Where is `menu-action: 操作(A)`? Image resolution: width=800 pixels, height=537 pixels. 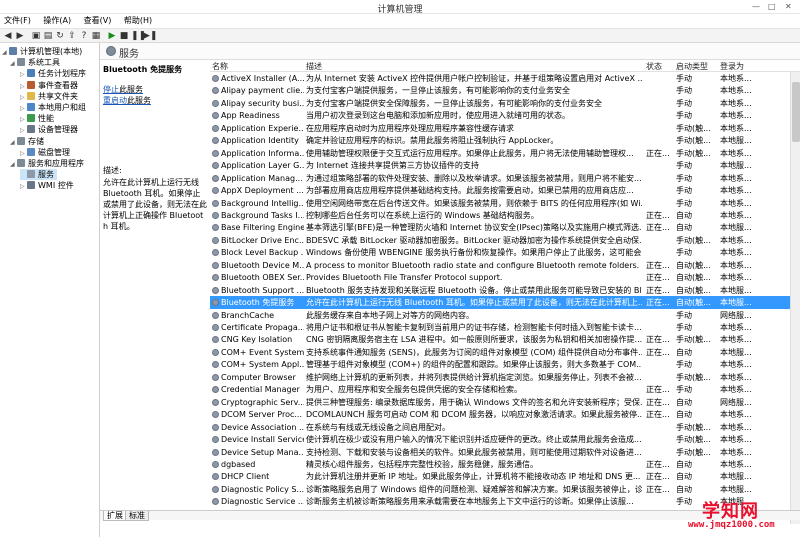 menu-action: 操作(A) is located at coordinates (57, 21).